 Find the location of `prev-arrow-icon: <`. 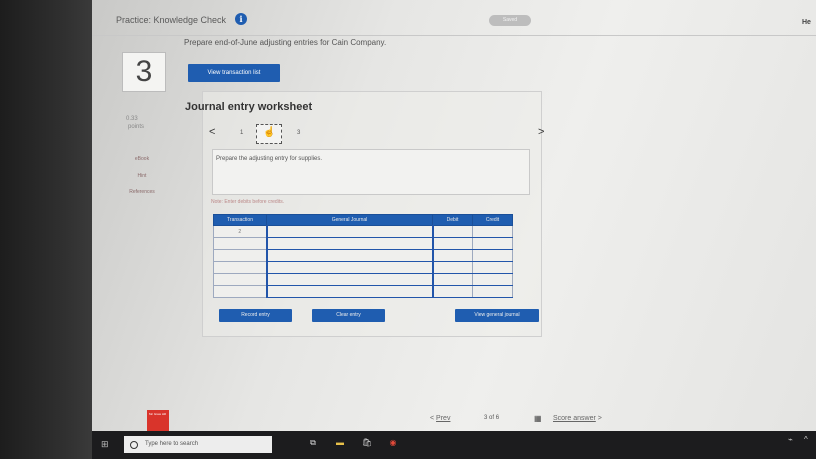

prev-arrow-icon: < is located at coordinates (432, 418).